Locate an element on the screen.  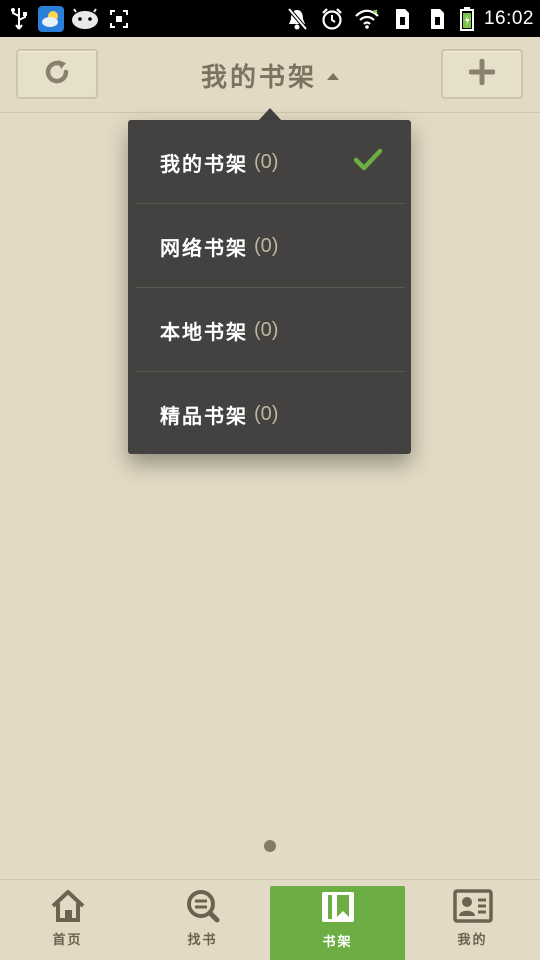
menu-item-label: 本地书架 is located at coordinates (204, 331).